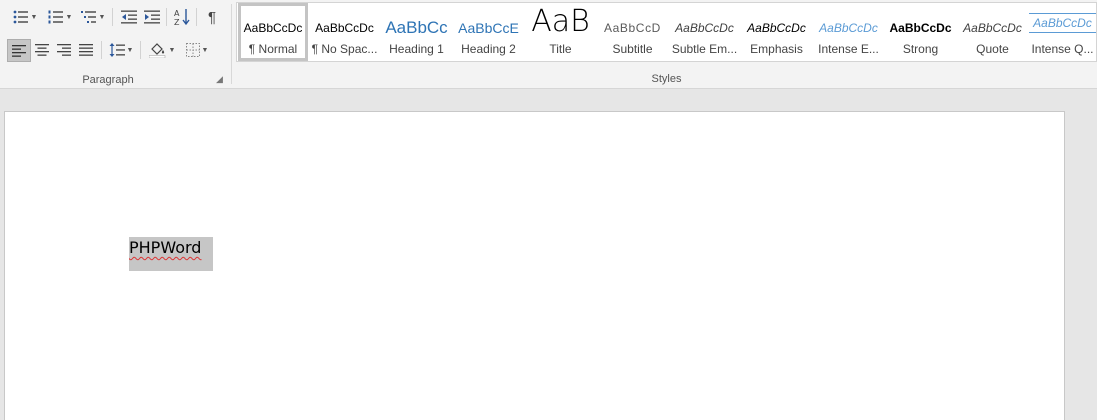 This screenshot has height=420, width=1097. Describe the element at coordinates (920, 49) in the screenshot. I see `style-name: Strong` at that location.